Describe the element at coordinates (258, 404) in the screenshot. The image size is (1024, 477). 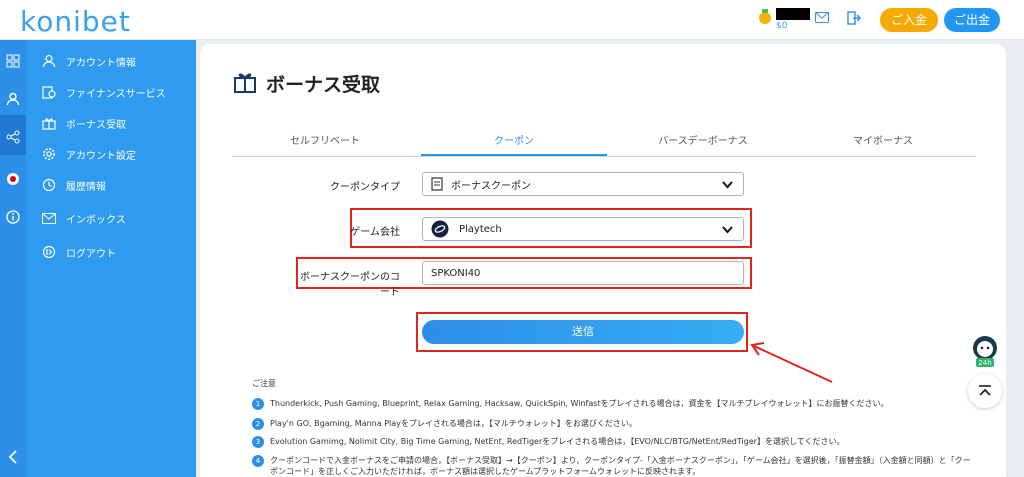
I see `note-number: 1` at that location.